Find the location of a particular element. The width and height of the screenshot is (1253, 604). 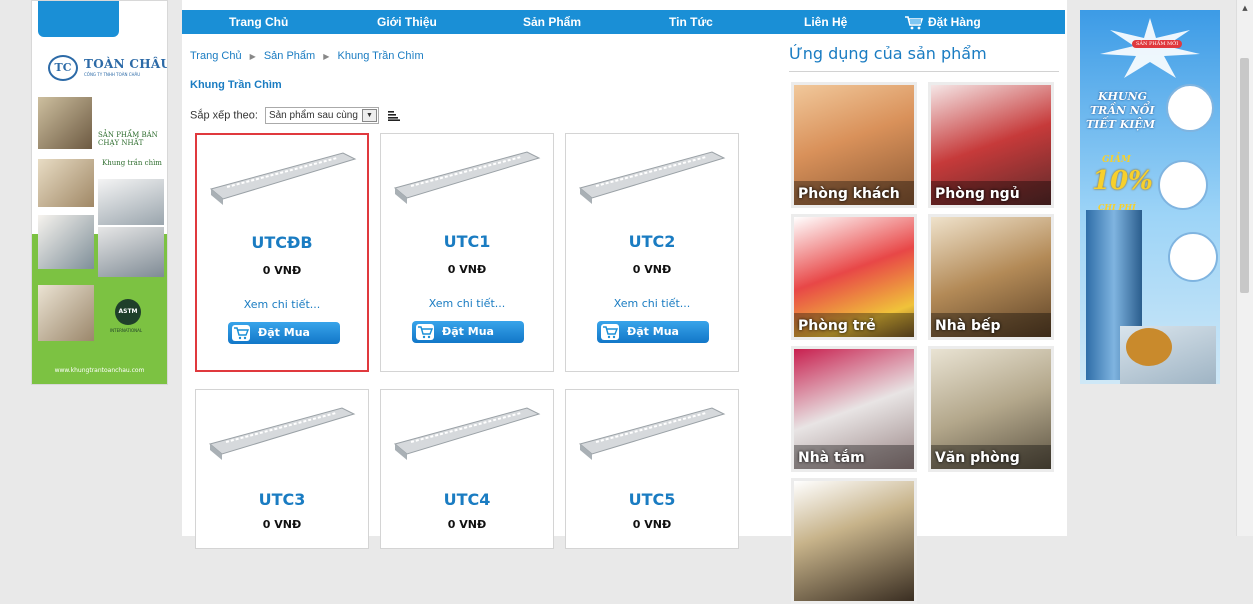

headline-line: TRẦN NỔI is located at coordinates (1122, 110).